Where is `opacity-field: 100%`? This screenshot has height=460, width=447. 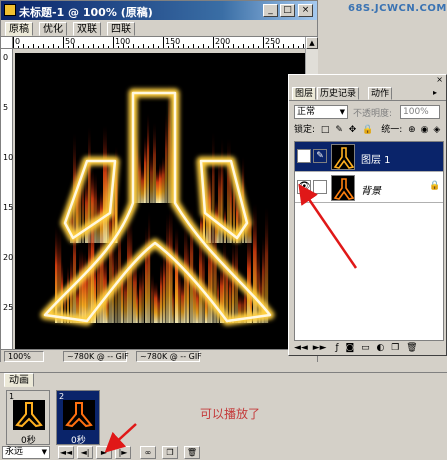 opacity-field: 100% is located at coordinates (420, 112).